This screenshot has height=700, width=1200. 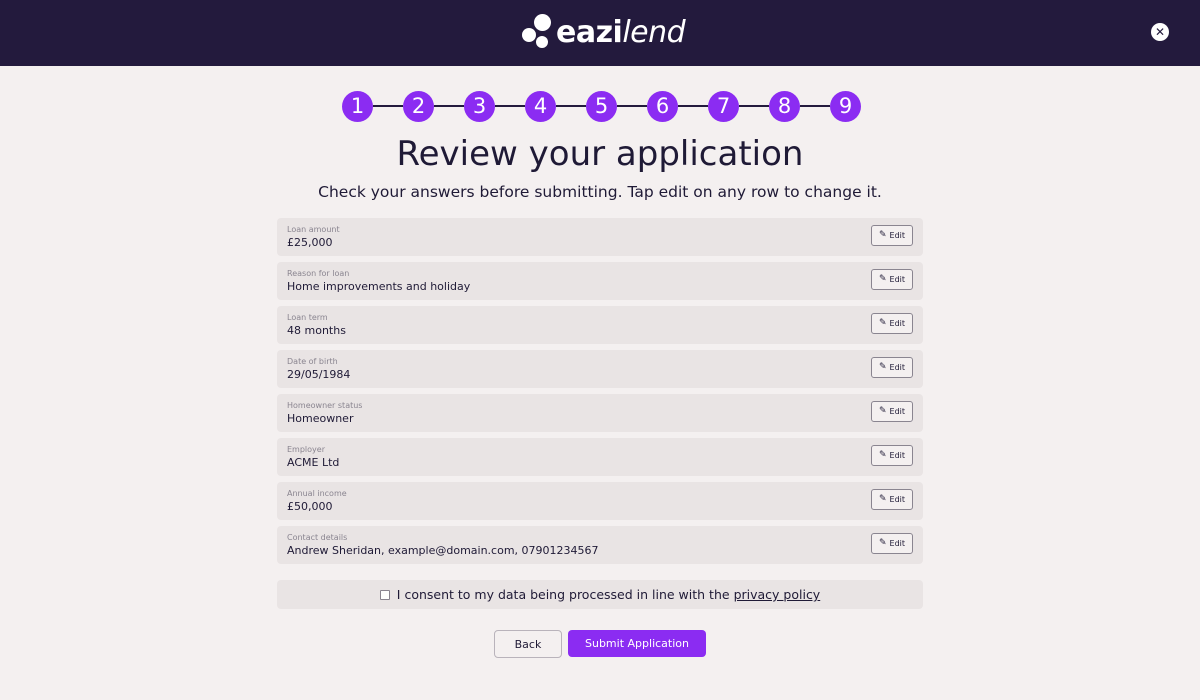 What do you see at coordinates (662, 106) in the screenshot?
I see `step-6: 6` at bounding box center [662, 106].